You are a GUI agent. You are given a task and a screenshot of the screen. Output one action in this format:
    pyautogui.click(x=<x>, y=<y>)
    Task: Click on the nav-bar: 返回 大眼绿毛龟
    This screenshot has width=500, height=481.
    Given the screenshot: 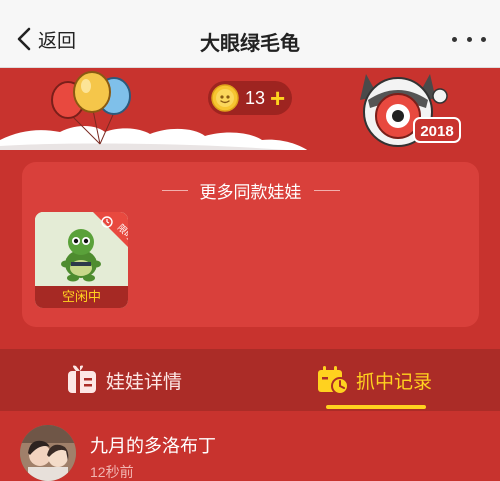 What is the action you would take?
    pyautogui.click(x=250, y=39)
    